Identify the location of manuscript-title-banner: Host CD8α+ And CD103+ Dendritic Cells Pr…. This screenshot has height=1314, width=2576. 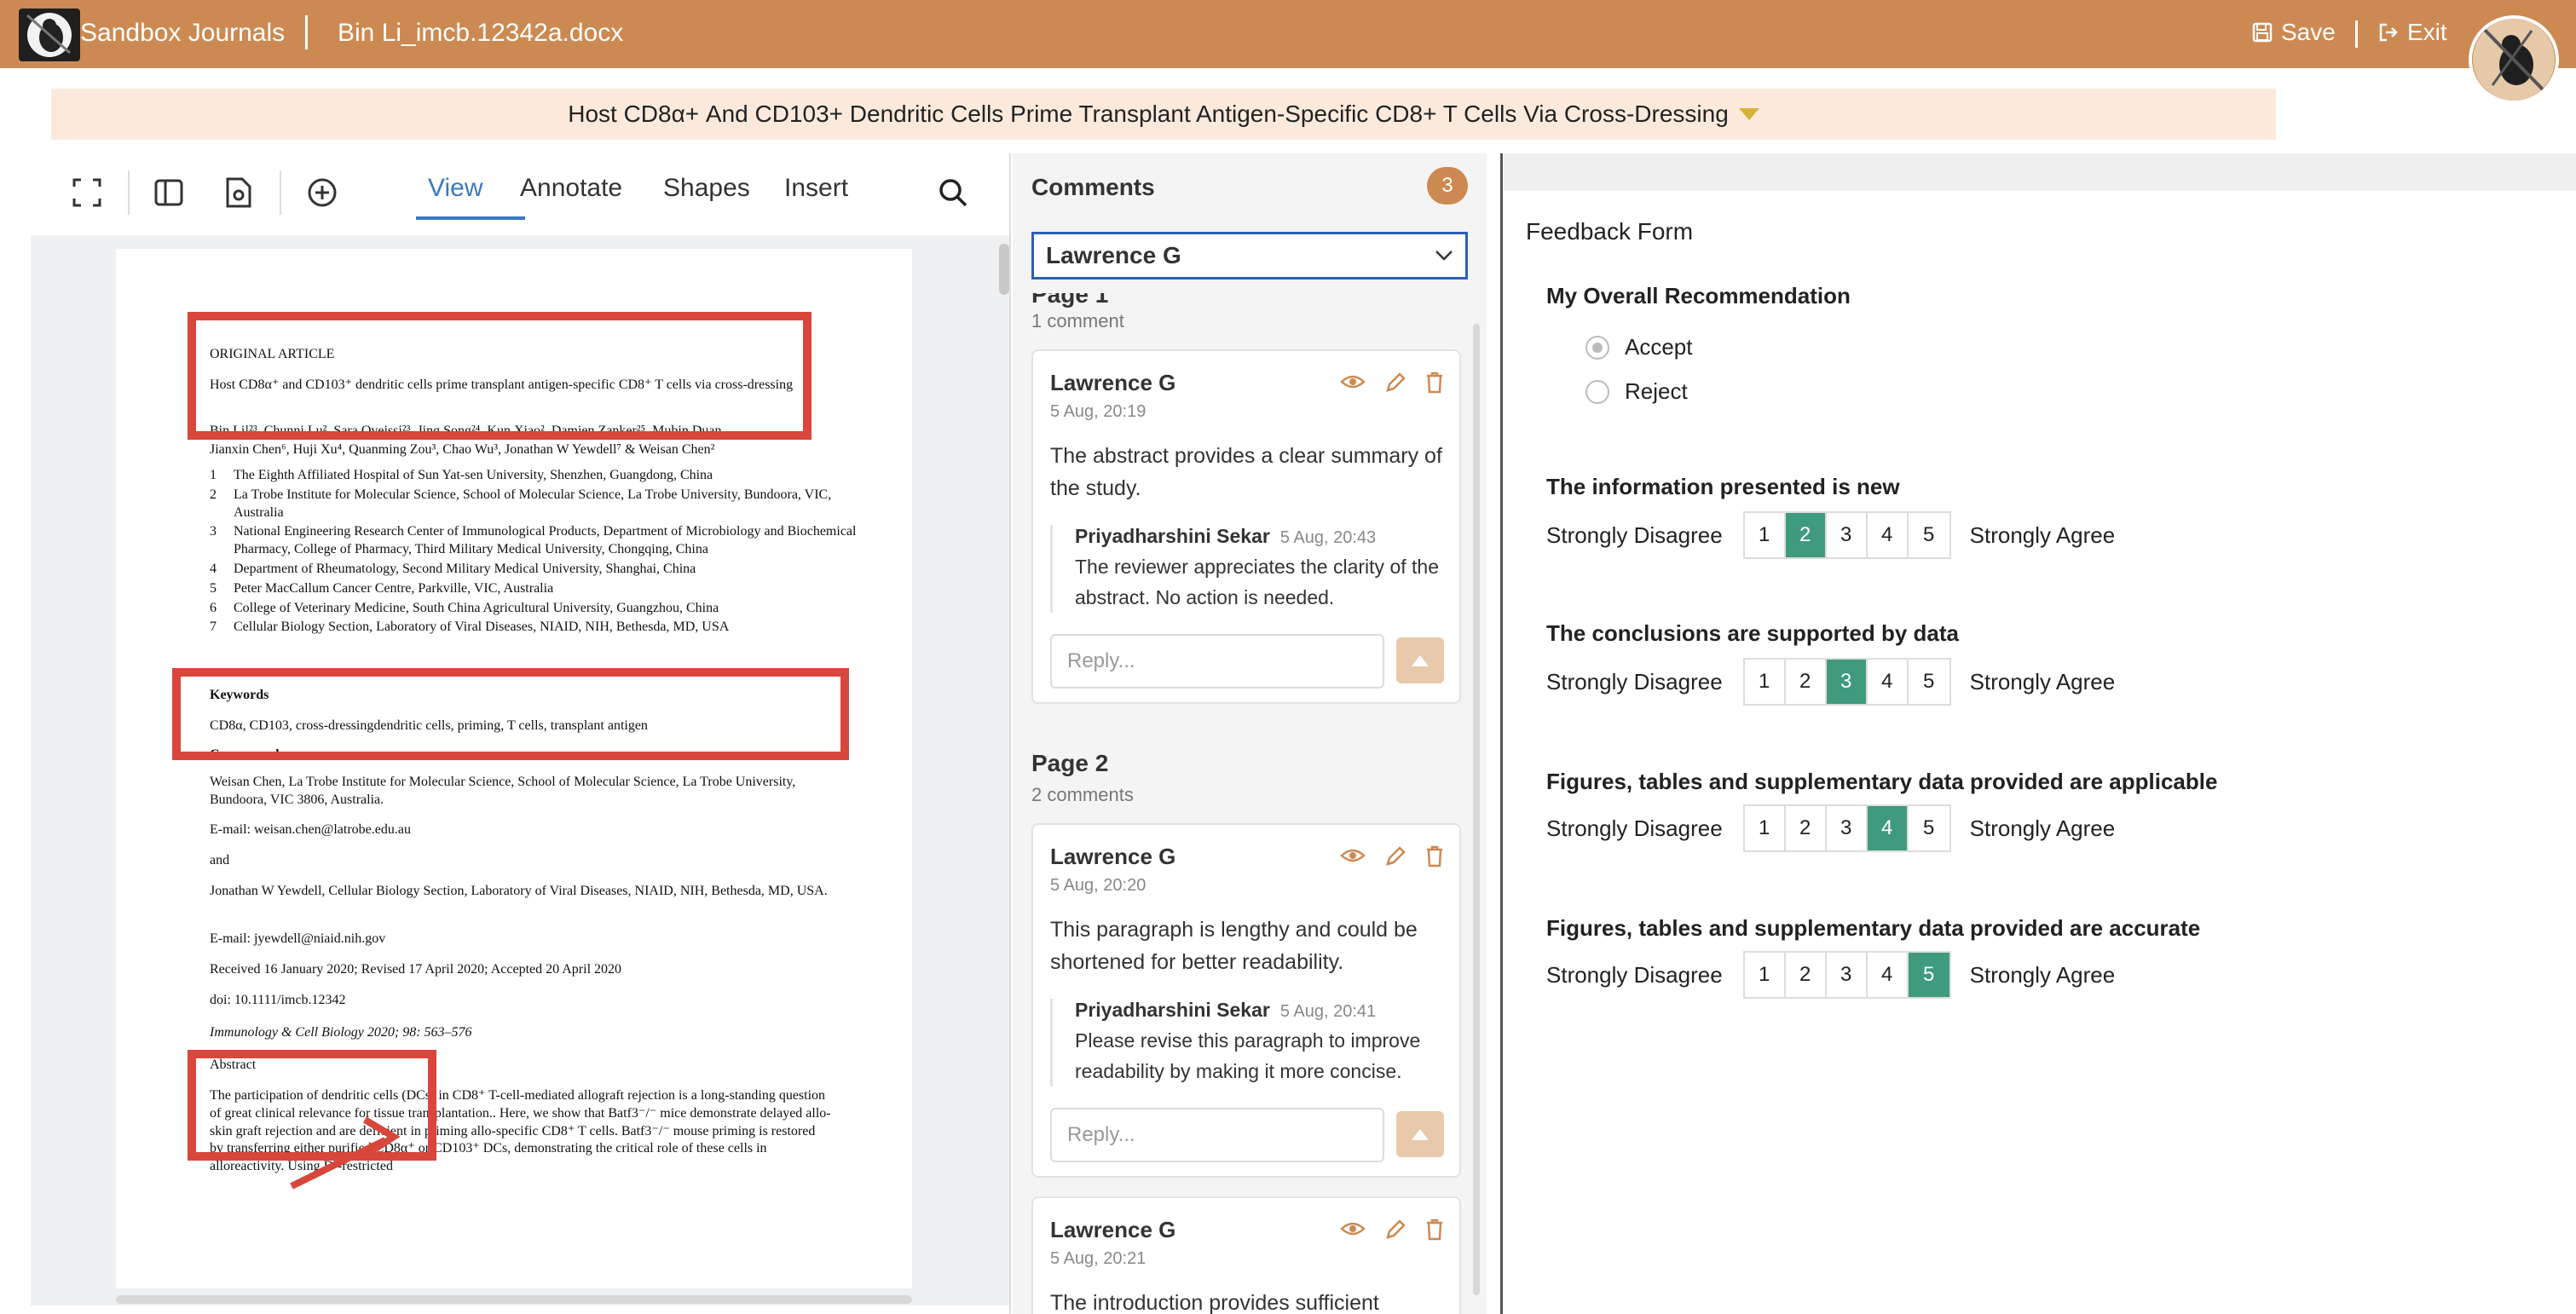
(1163, 115).